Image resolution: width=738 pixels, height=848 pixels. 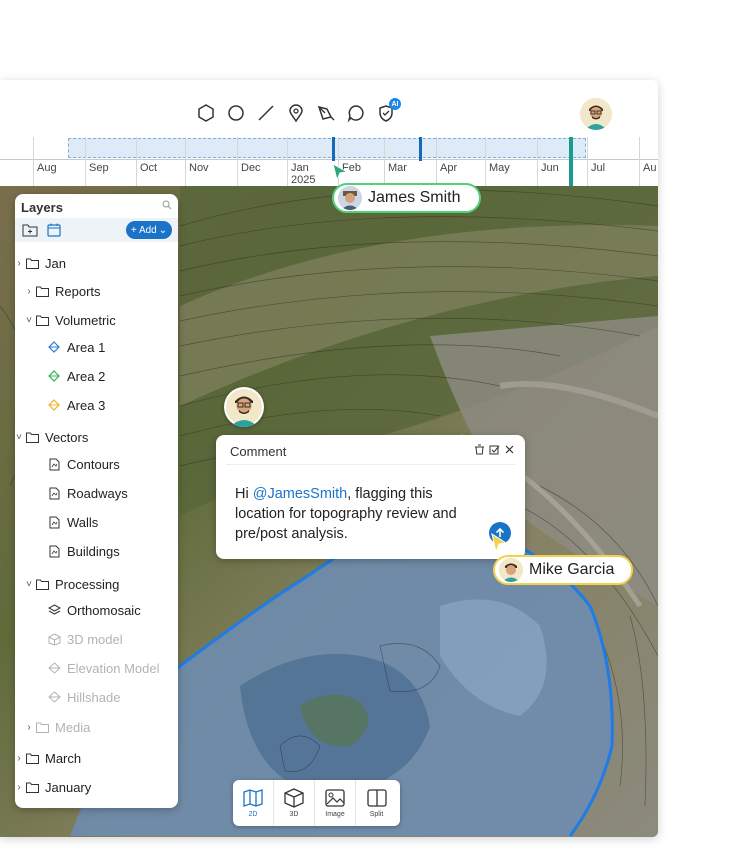 I want to click on layer-label: 3D model, so click(x=95, y=639).